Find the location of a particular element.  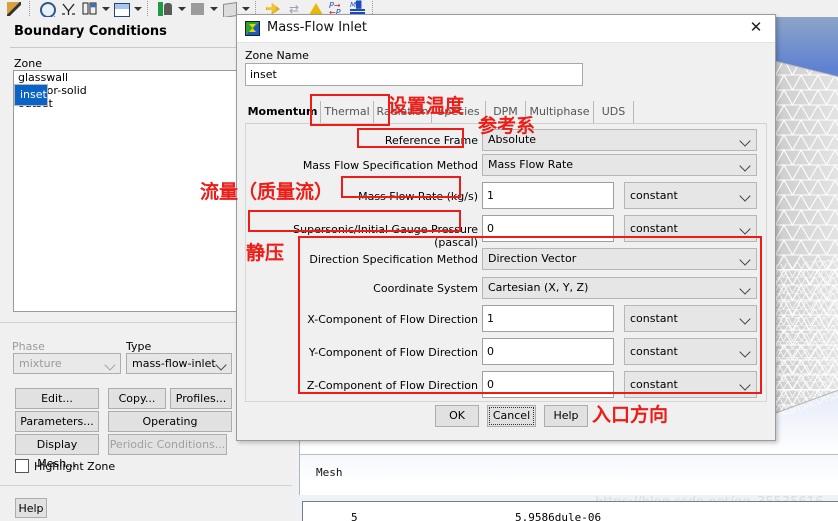

phase-label: Phase is located at coordinates (28, 346).